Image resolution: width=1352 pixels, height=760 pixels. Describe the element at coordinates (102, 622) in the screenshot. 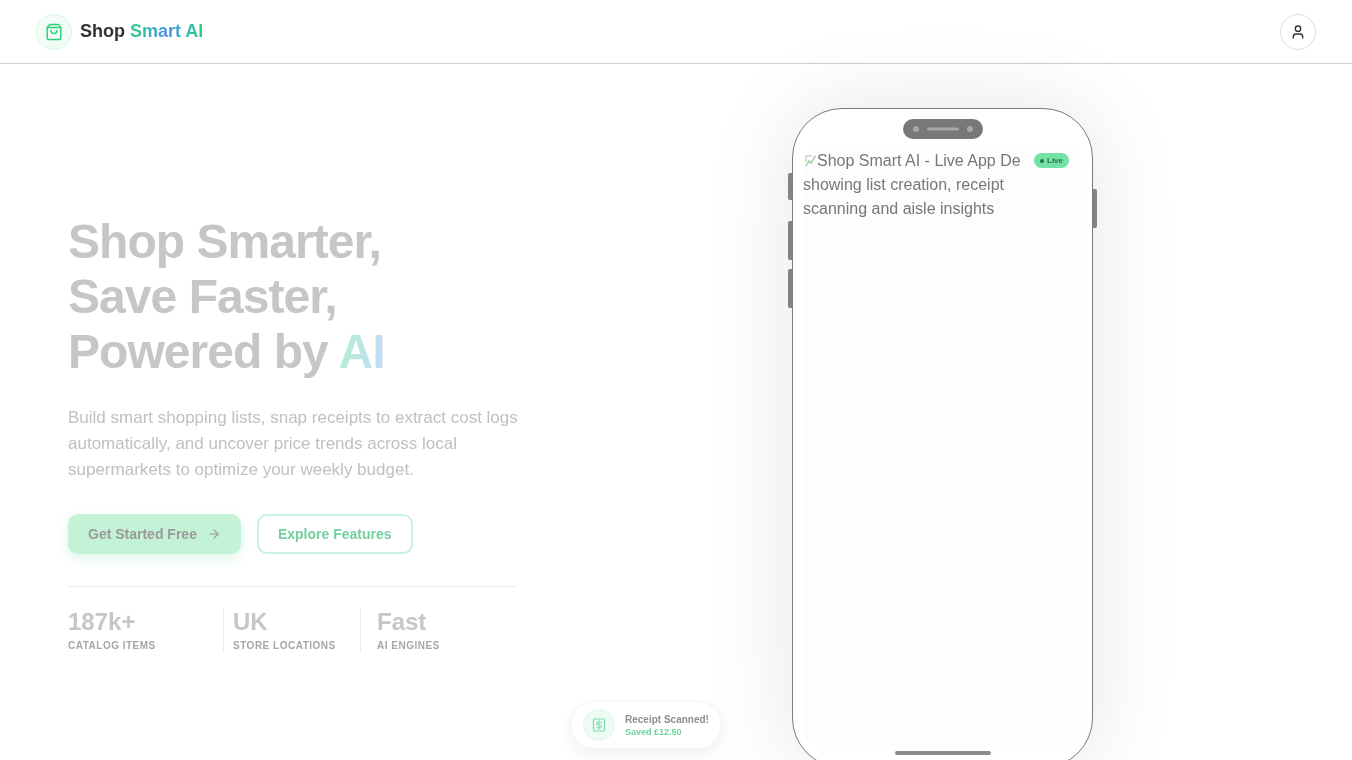

I see `stat-value: 187k+` at that location.